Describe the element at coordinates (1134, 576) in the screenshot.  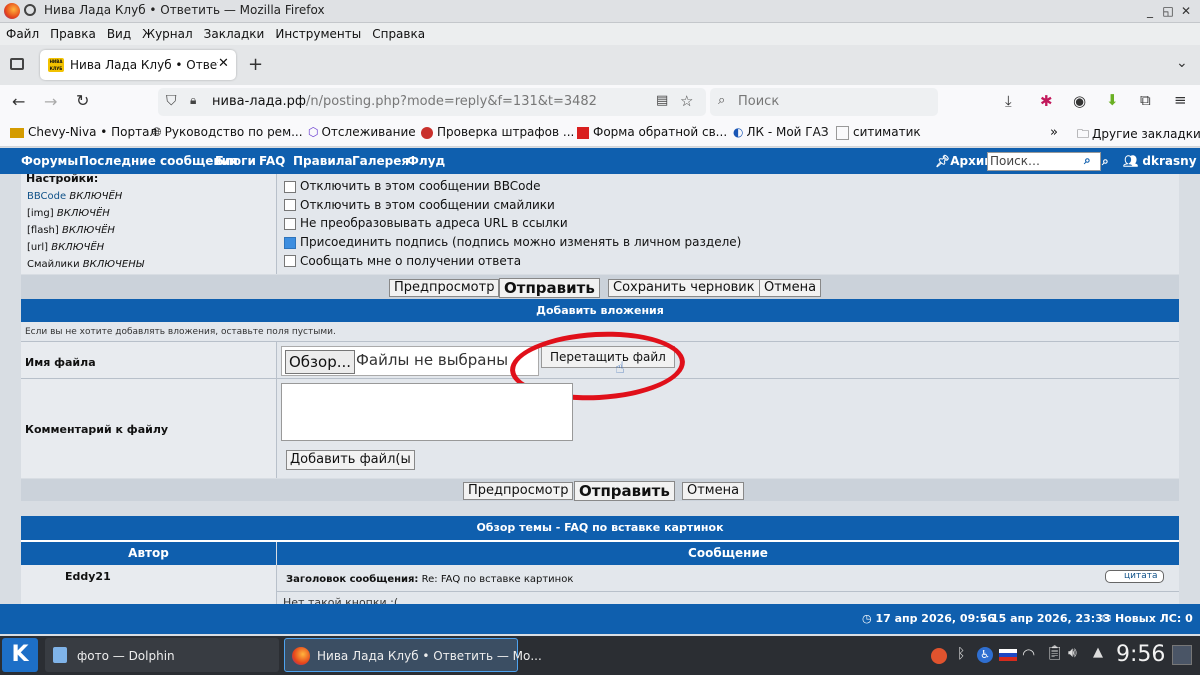
I see `quote-button: цитата` at that location.